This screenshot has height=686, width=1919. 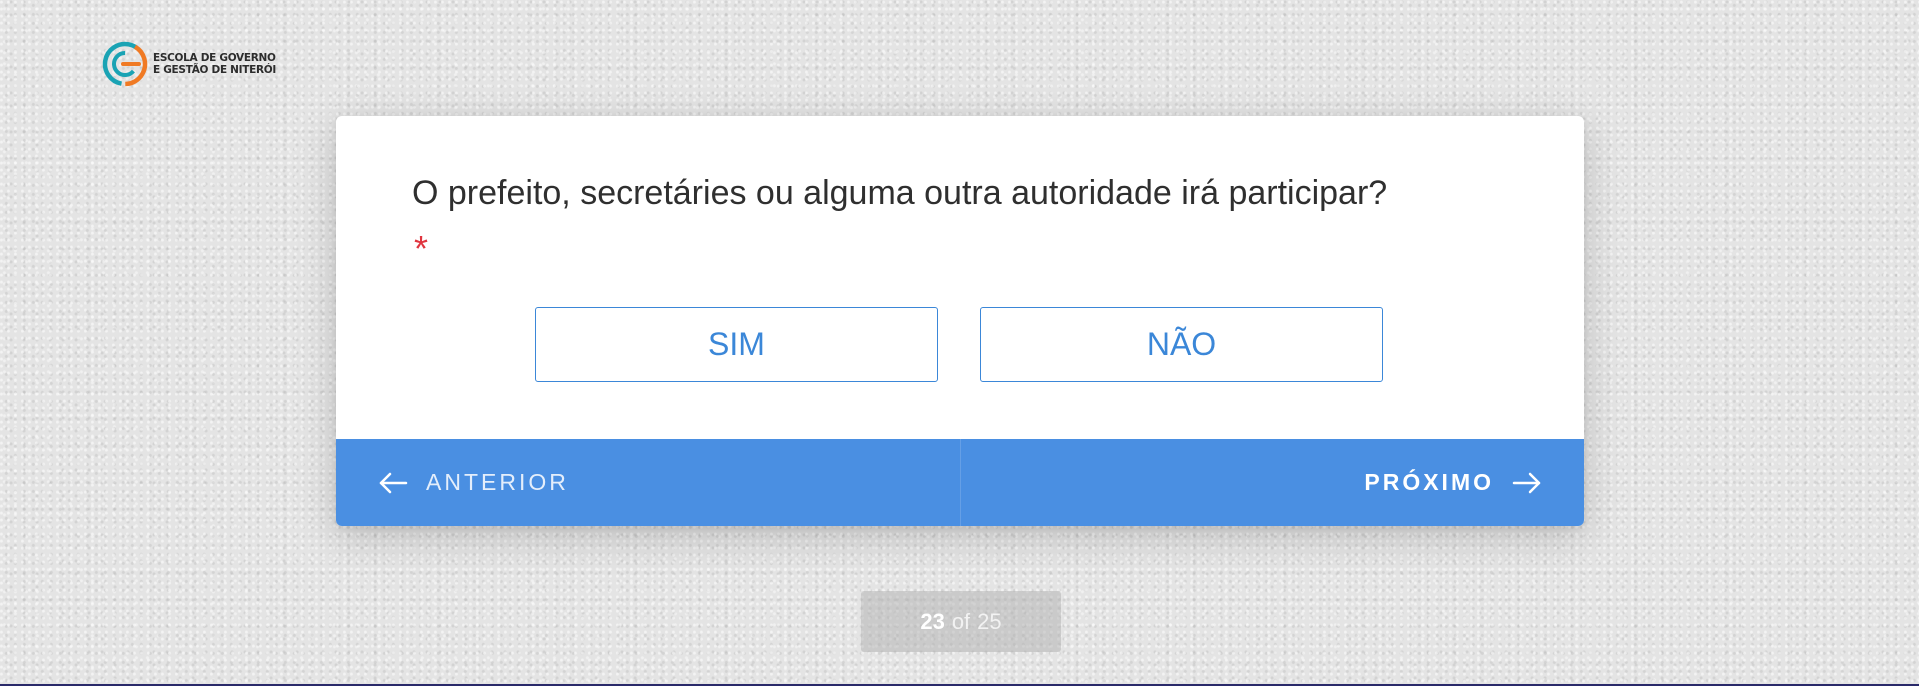 What do you see at coordinates (215, 70) in the screenshot?
I see `logo-line-2: E GESTÃO DE NITERÓI` at bounding box center [215, 70].